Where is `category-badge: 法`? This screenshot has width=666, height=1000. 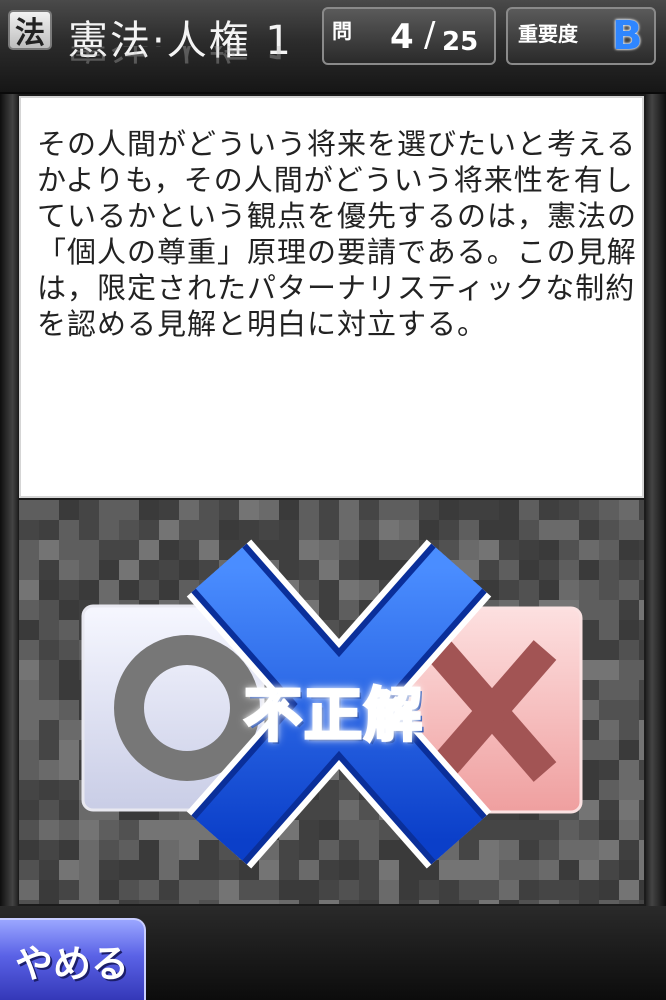
category-badge: 法 is located at coordinates (30, 30).